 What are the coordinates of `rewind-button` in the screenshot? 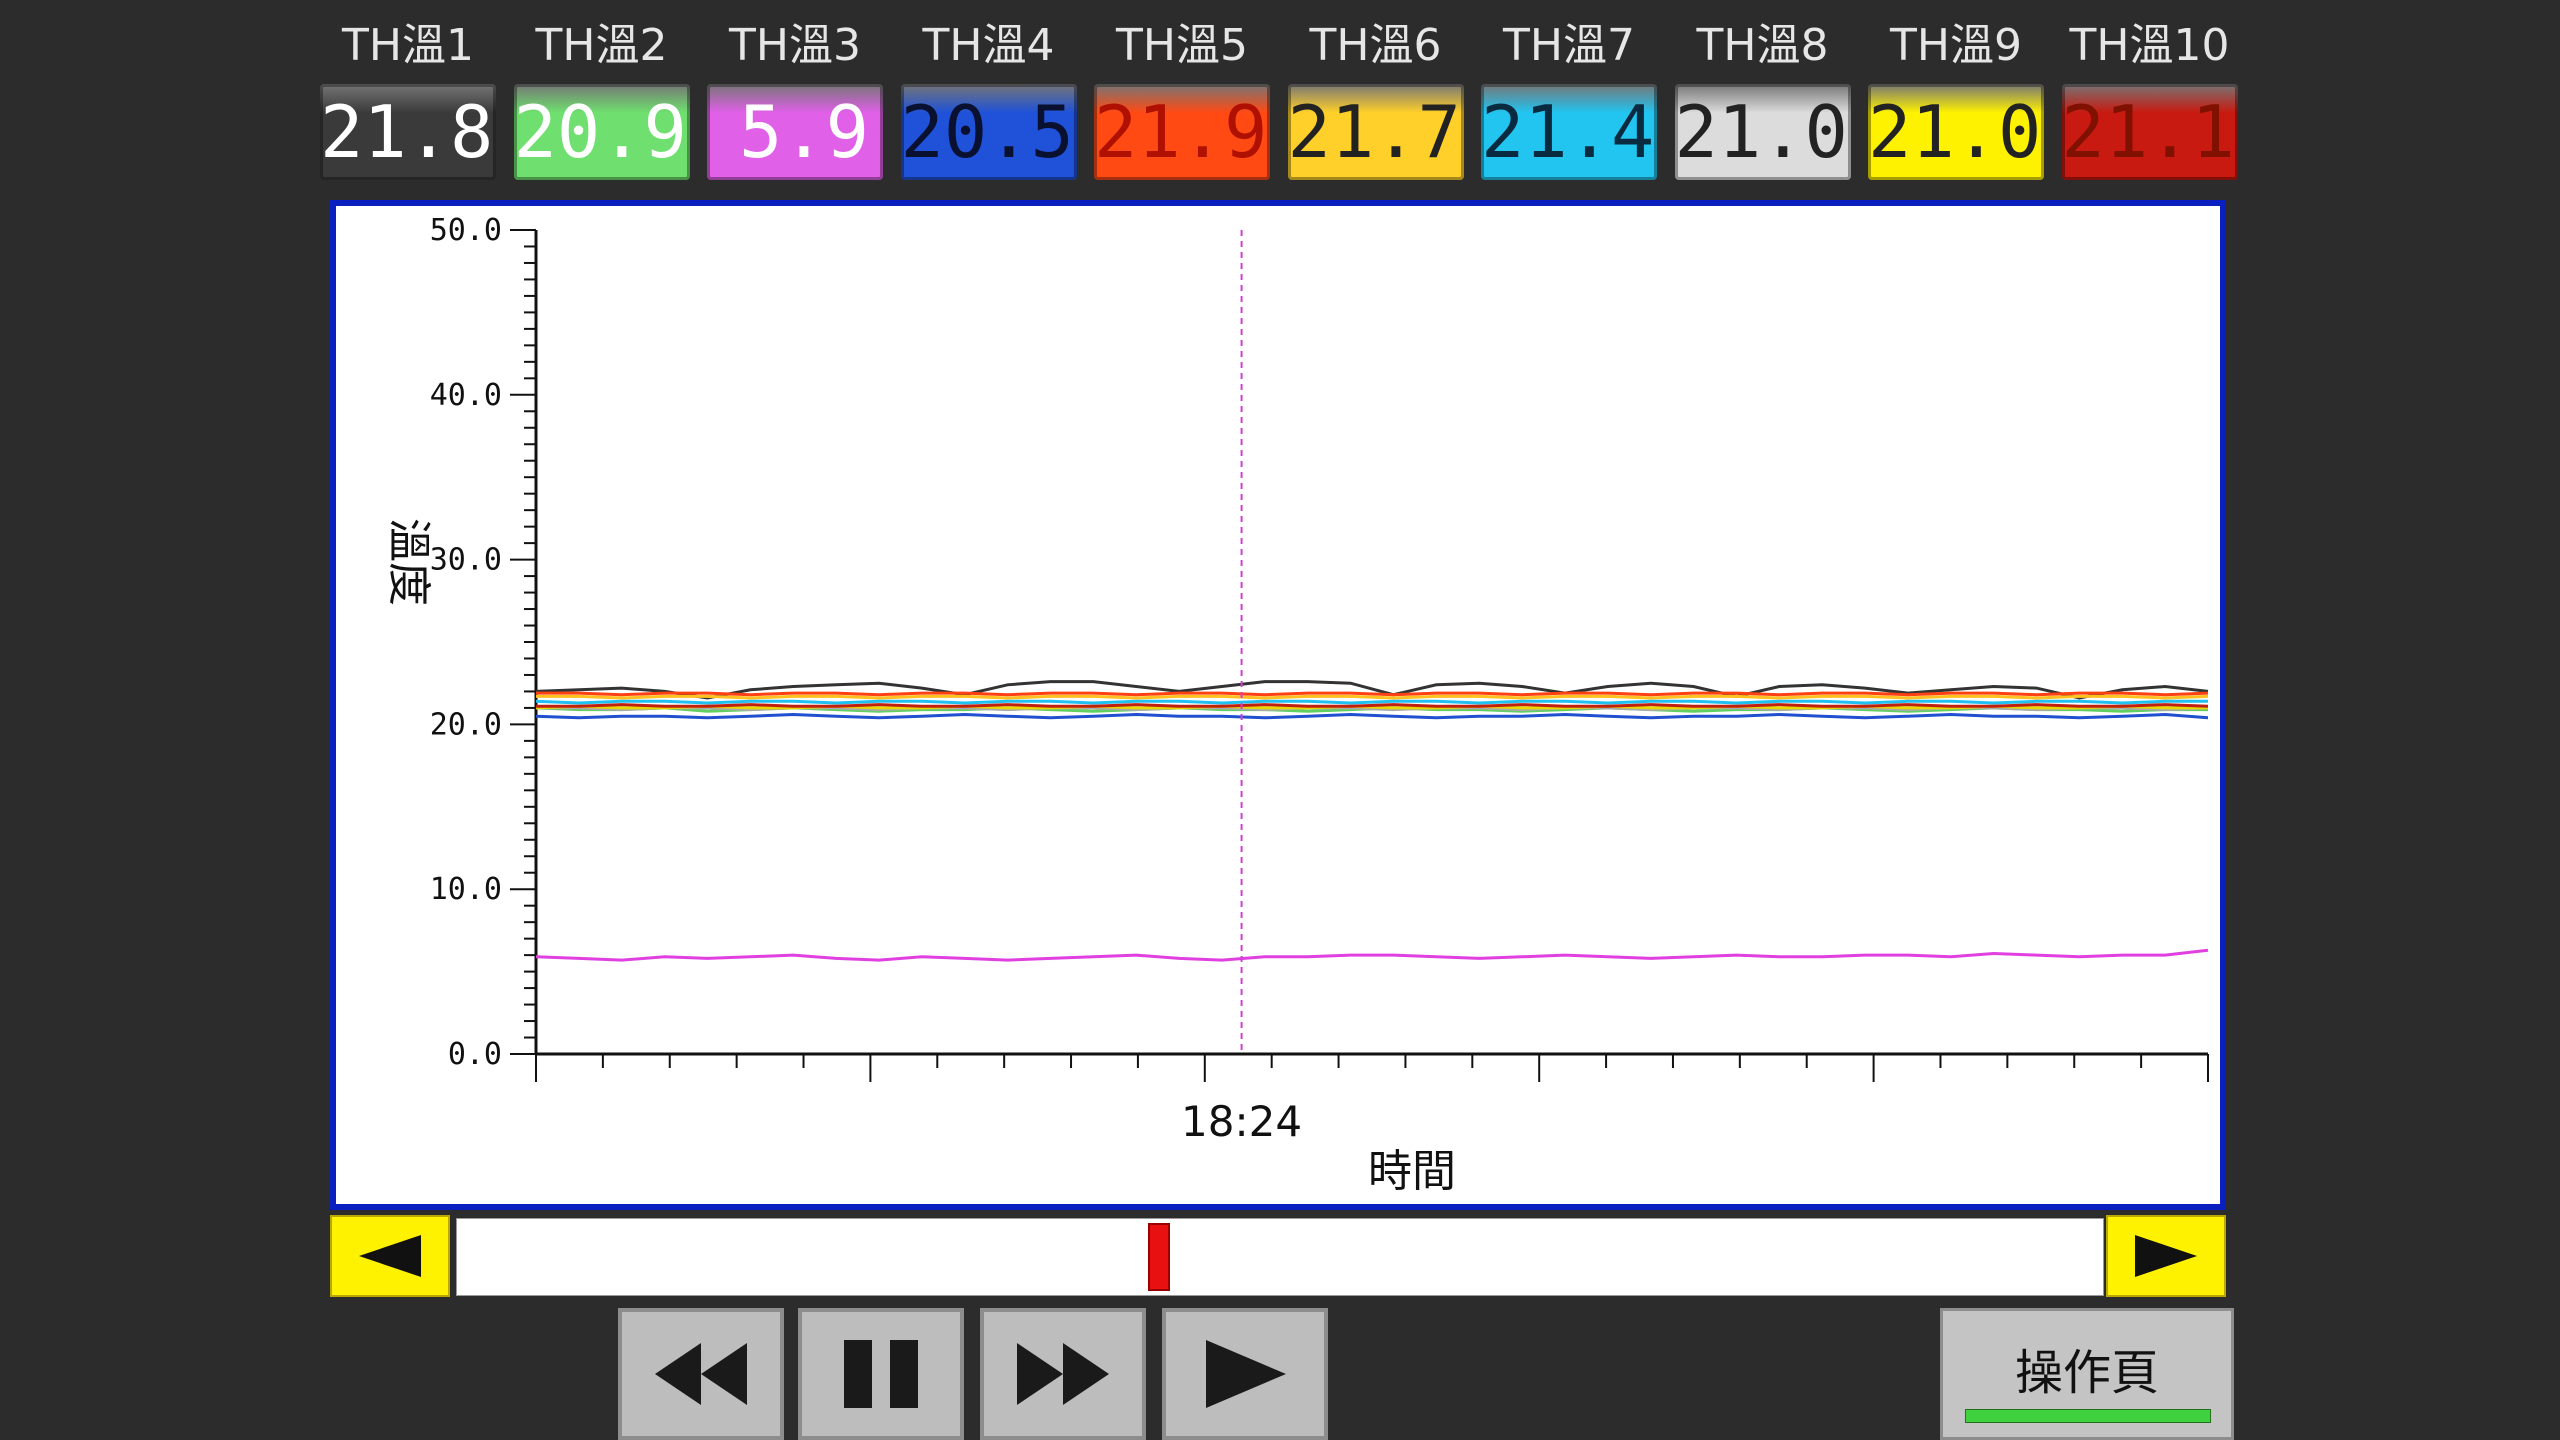 It's located at (701, 1374).